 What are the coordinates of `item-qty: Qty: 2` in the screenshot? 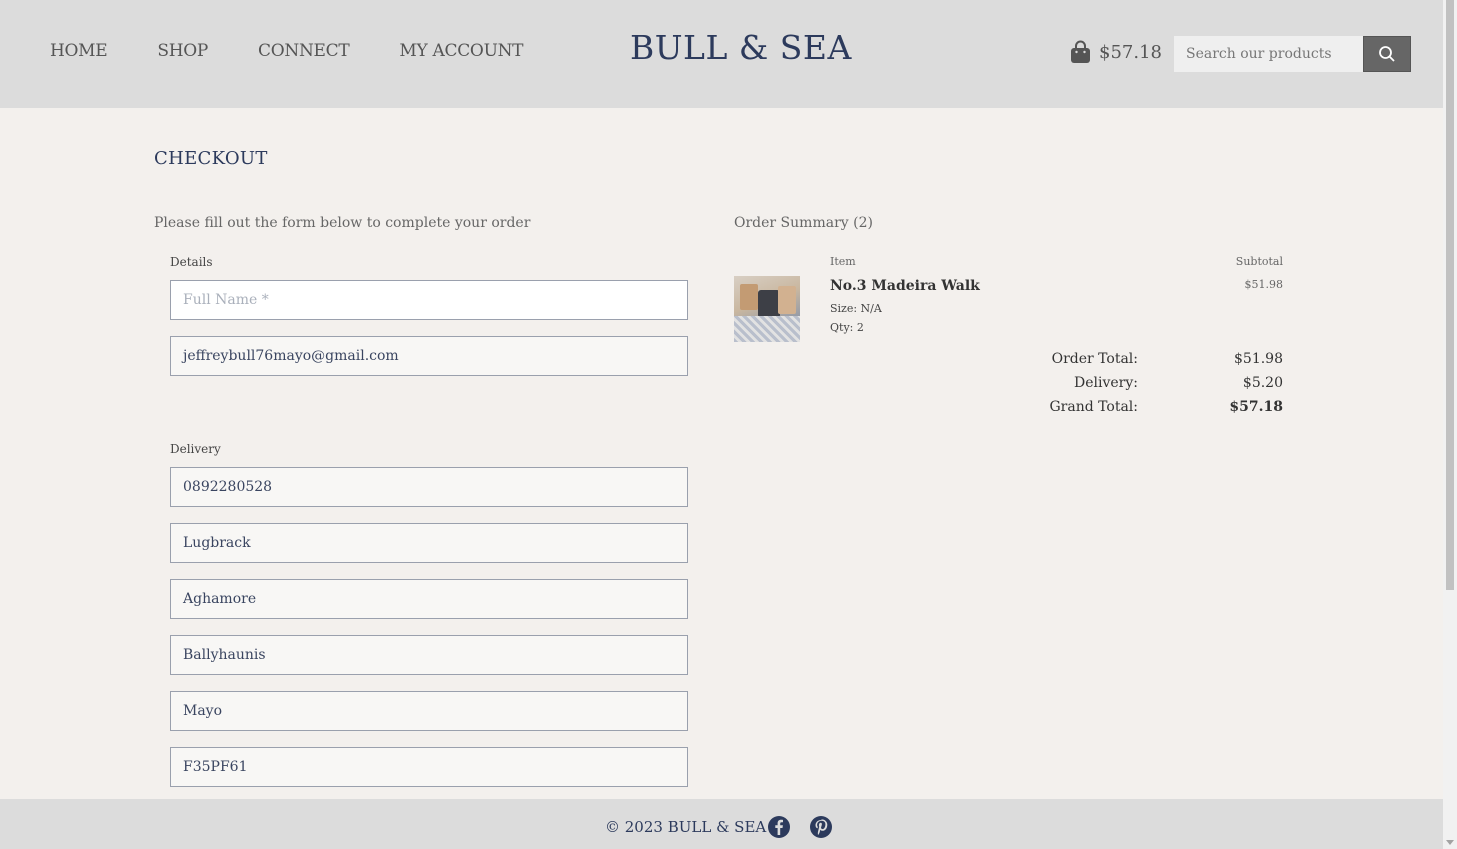 It's located at (847, 327).